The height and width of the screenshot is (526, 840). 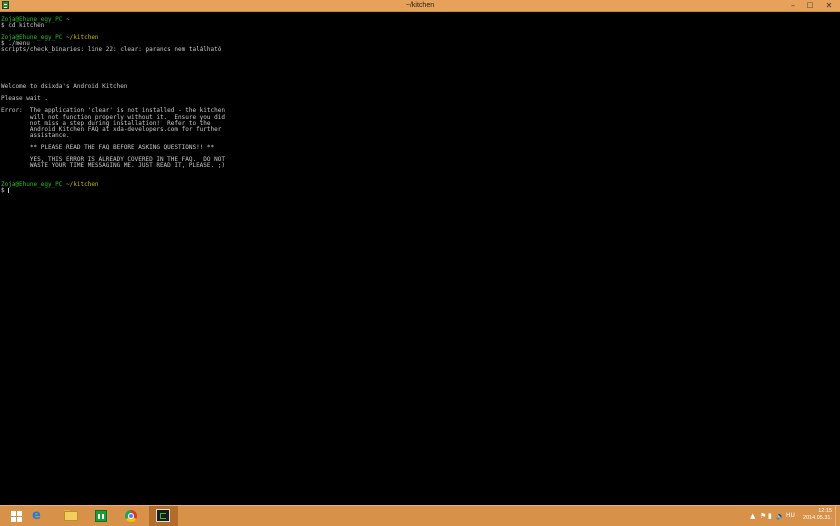 What do you see at coordinates (23, 26) in the screenshot?
I see `terminal-line-text: $ cd kitchen` at bounding box center [23, 26].